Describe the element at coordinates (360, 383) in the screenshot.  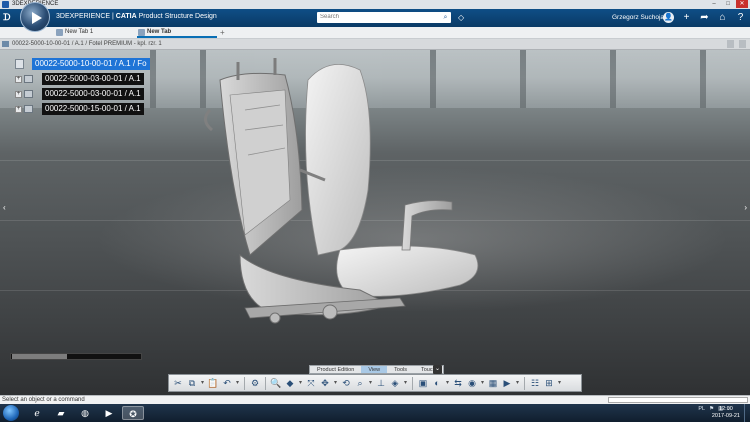
I see `zoom-area-icon: ⌕` at that location.